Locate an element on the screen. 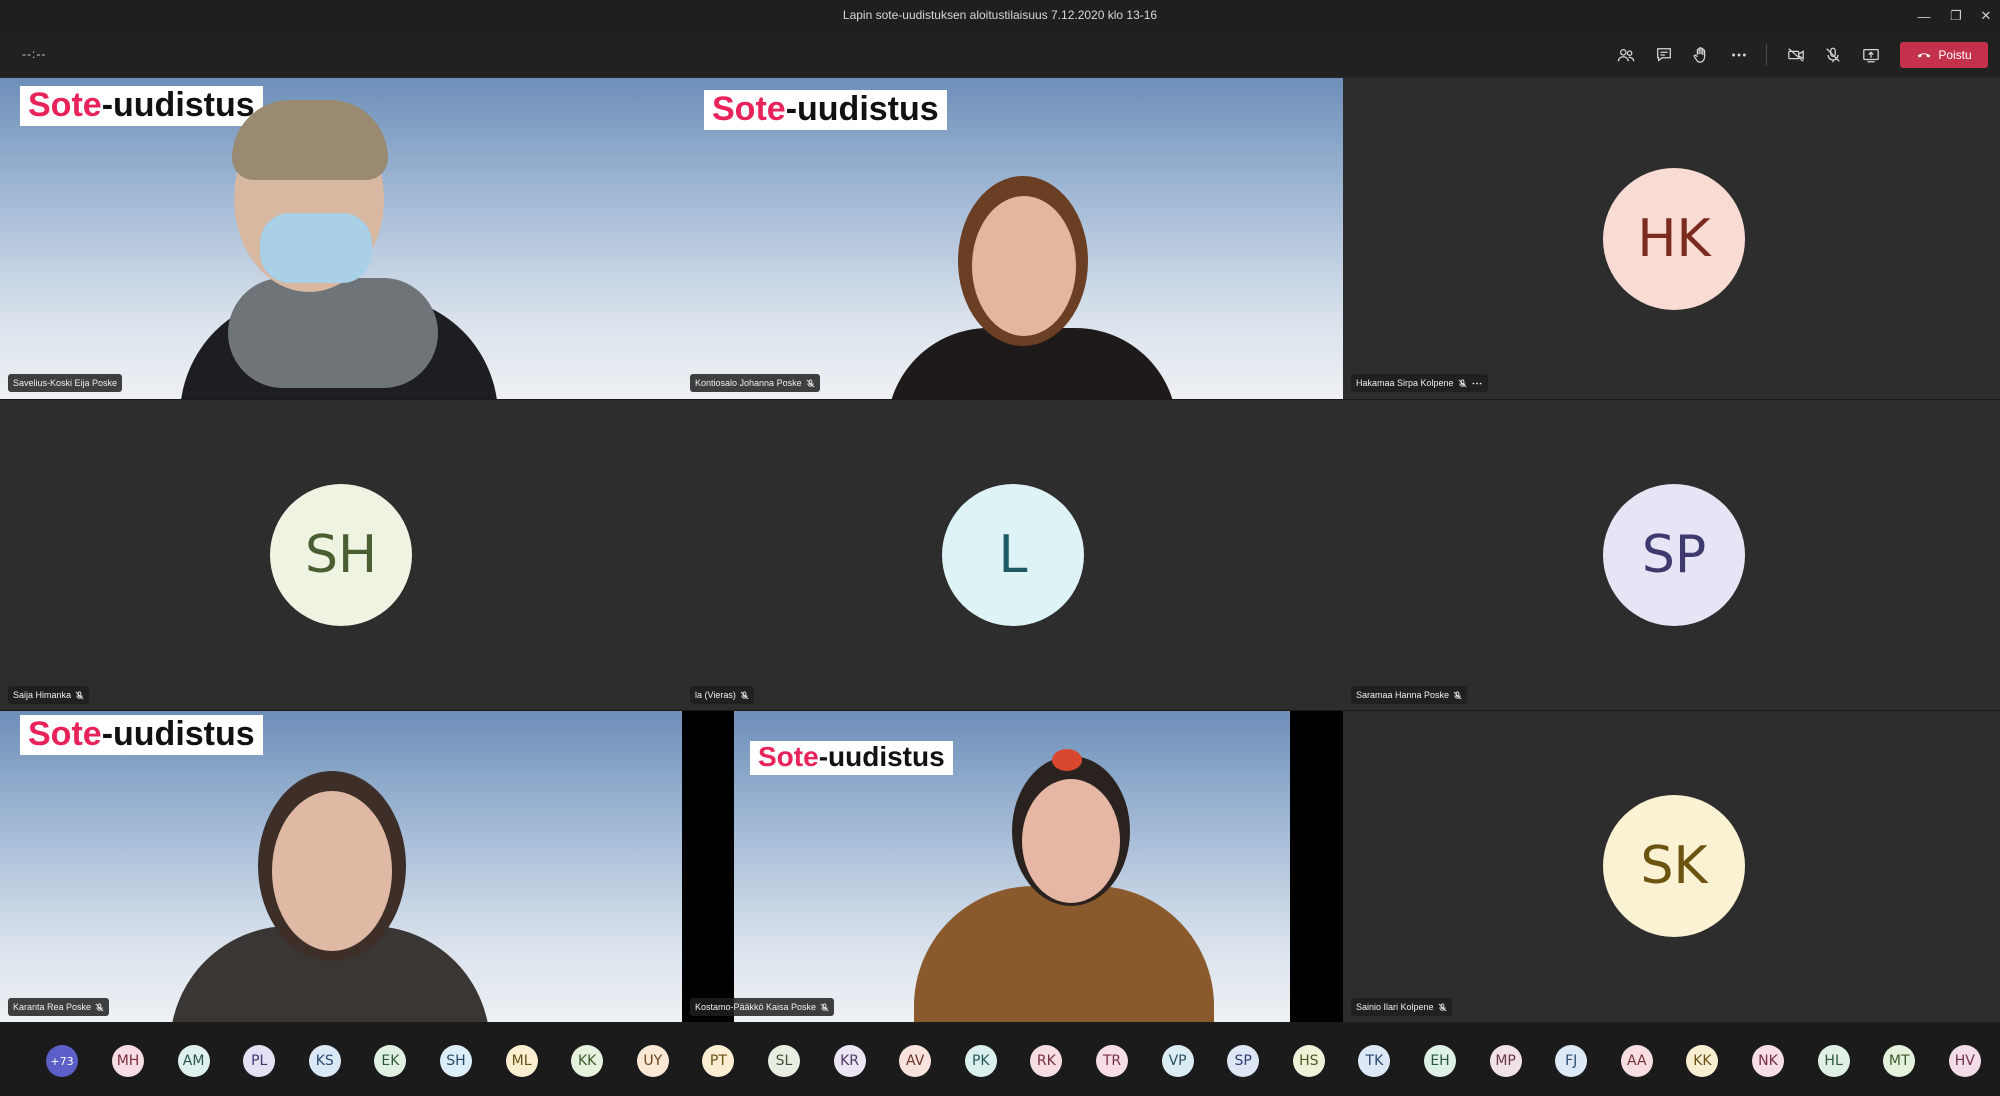 The width and height of the screenshot is (2000, 1096). more-options-icon is located at coordinates (1477, 383).